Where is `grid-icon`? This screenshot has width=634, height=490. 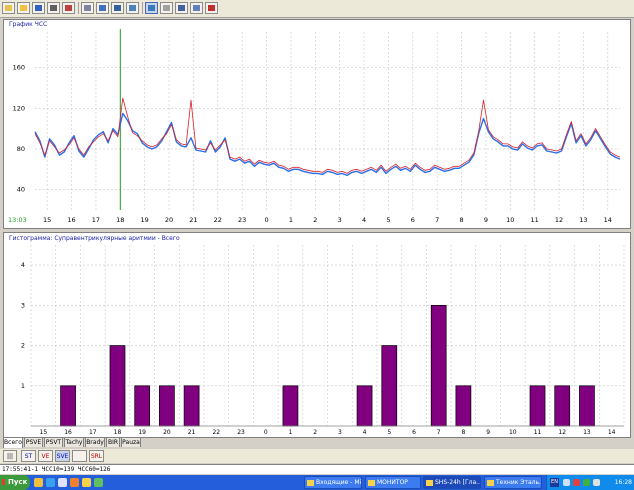
grid-icon is located at coordinates (117, 8).